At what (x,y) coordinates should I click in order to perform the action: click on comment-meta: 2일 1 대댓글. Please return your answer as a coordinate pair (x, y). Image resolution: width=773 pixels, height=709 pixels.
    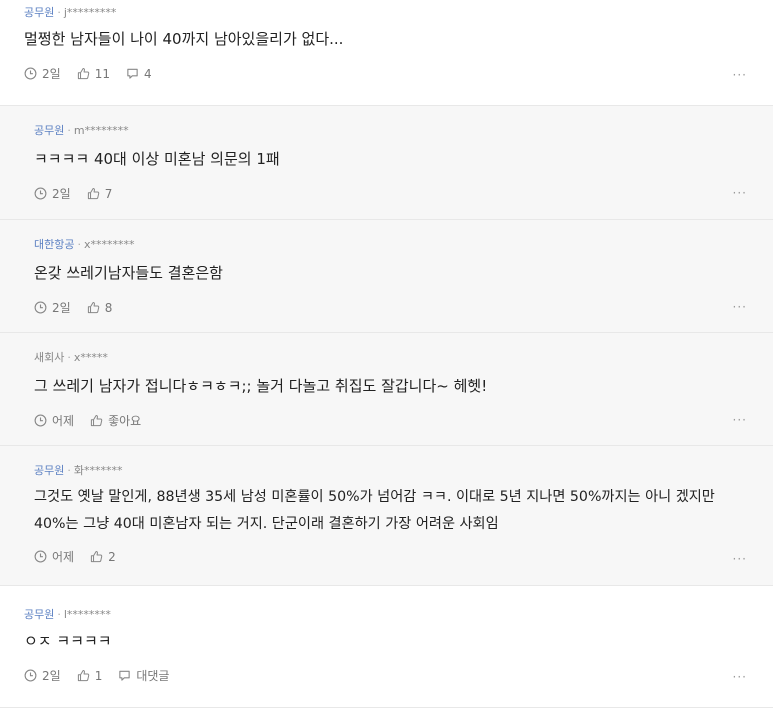
    Looking at the image, I should click on (386, 675).